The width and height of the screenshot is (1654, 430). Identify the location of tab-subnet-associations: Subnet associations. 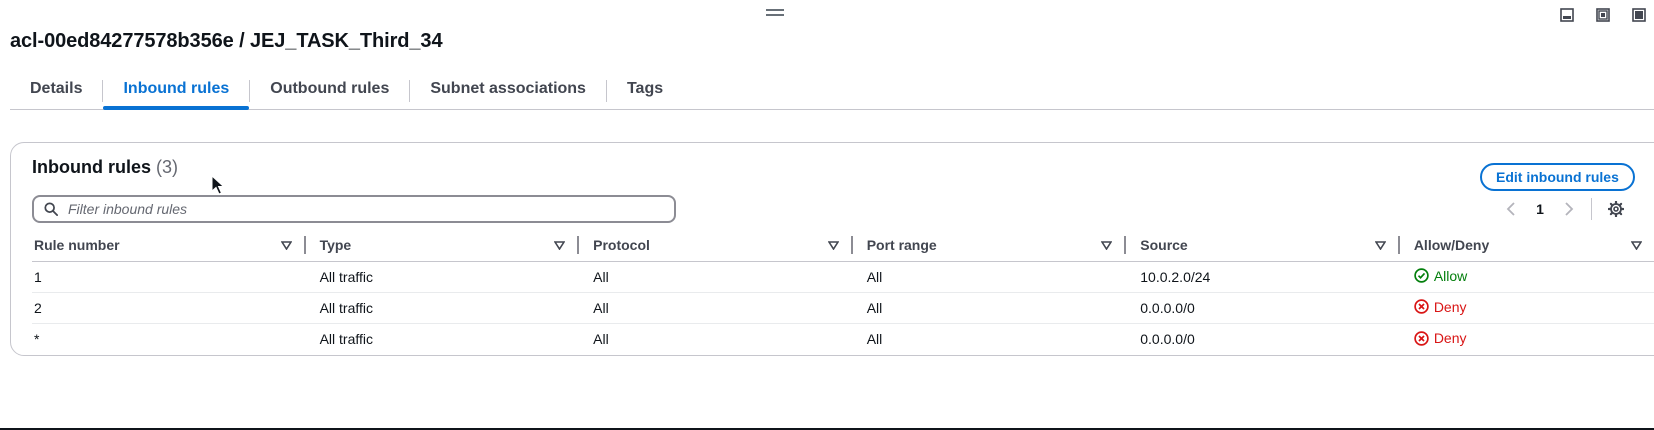
(508, 92).